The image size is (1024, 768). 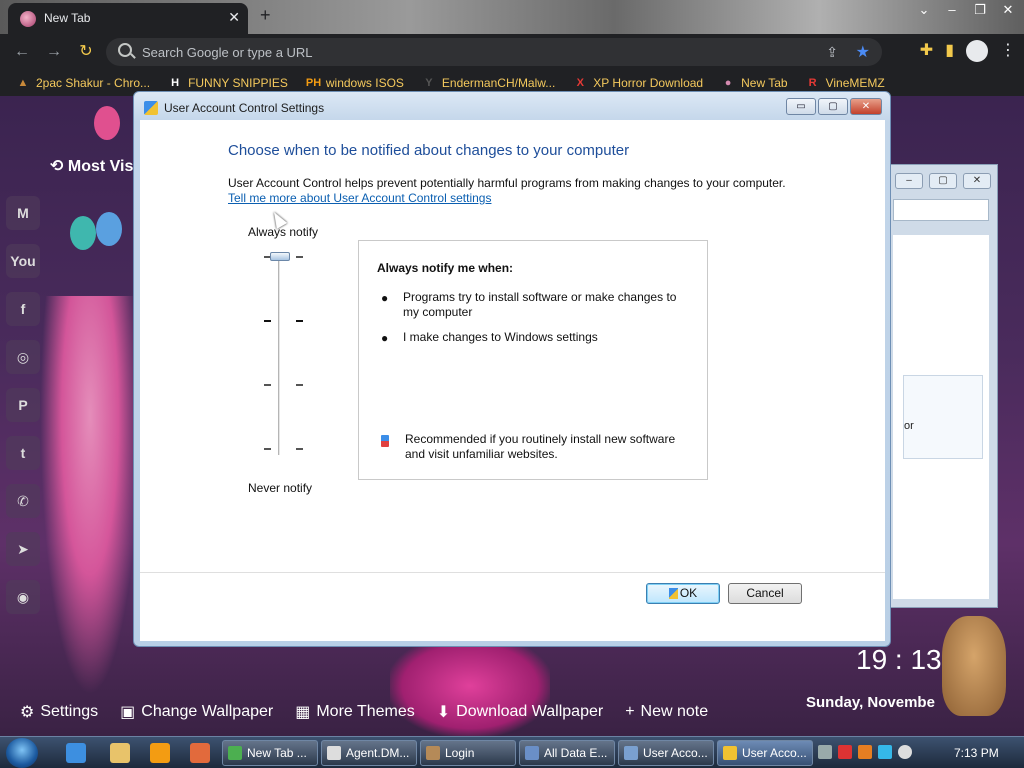 What do you see at coordinates (23, 597) in the screenshot?
I see `reddit-icon: ◉` at bounding box center [23, 597].